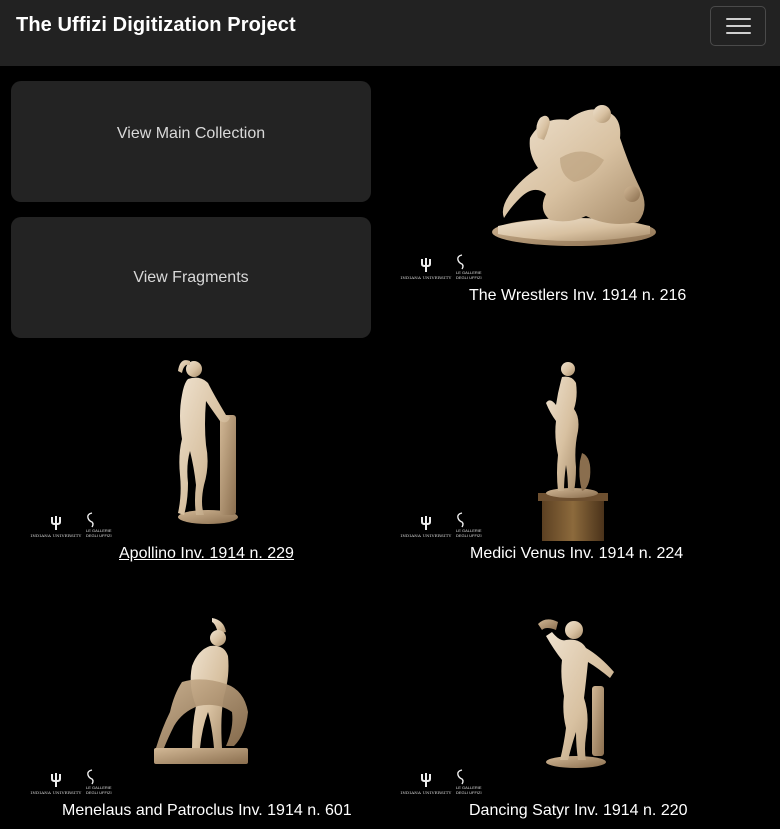 The image size is (780, 829). I want to click on sculpture-caption: The Wrestlers Inv. 1914 n. 216, so click(577, 296).